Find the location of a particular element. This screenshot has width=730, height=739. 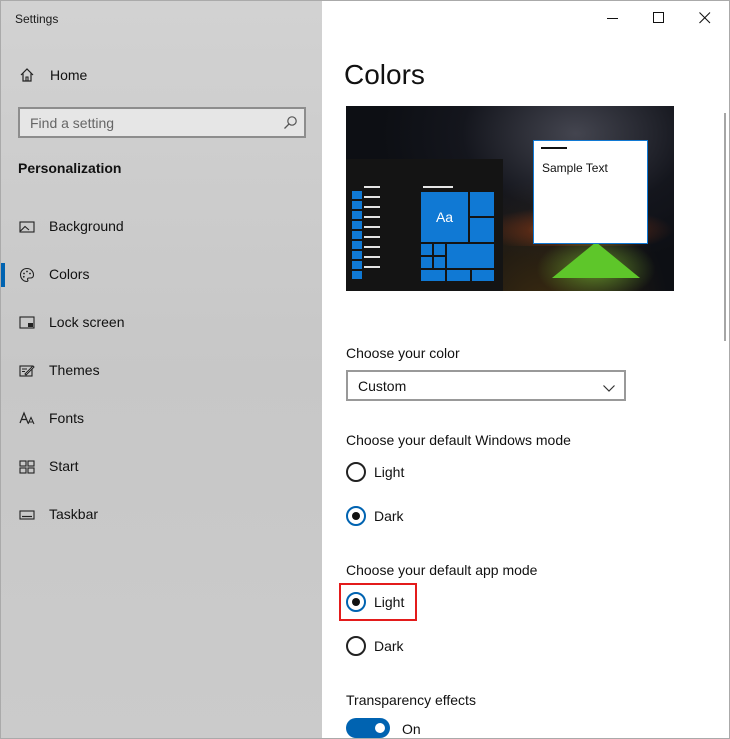

close-icon is located at coordinates (705, 18).